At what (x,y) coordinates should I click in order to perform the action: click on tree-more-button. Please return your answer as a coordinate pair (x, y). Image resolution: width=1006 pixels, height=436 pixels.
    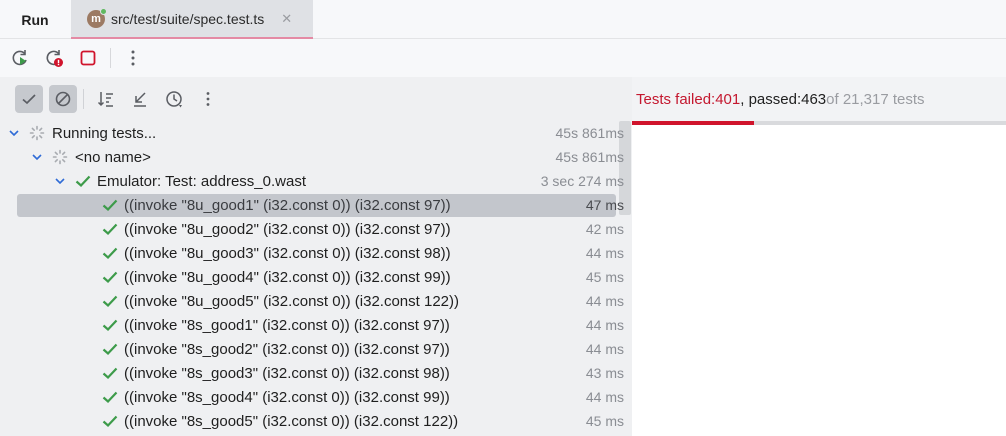
    Looking at the image, I should click on (208, 99).